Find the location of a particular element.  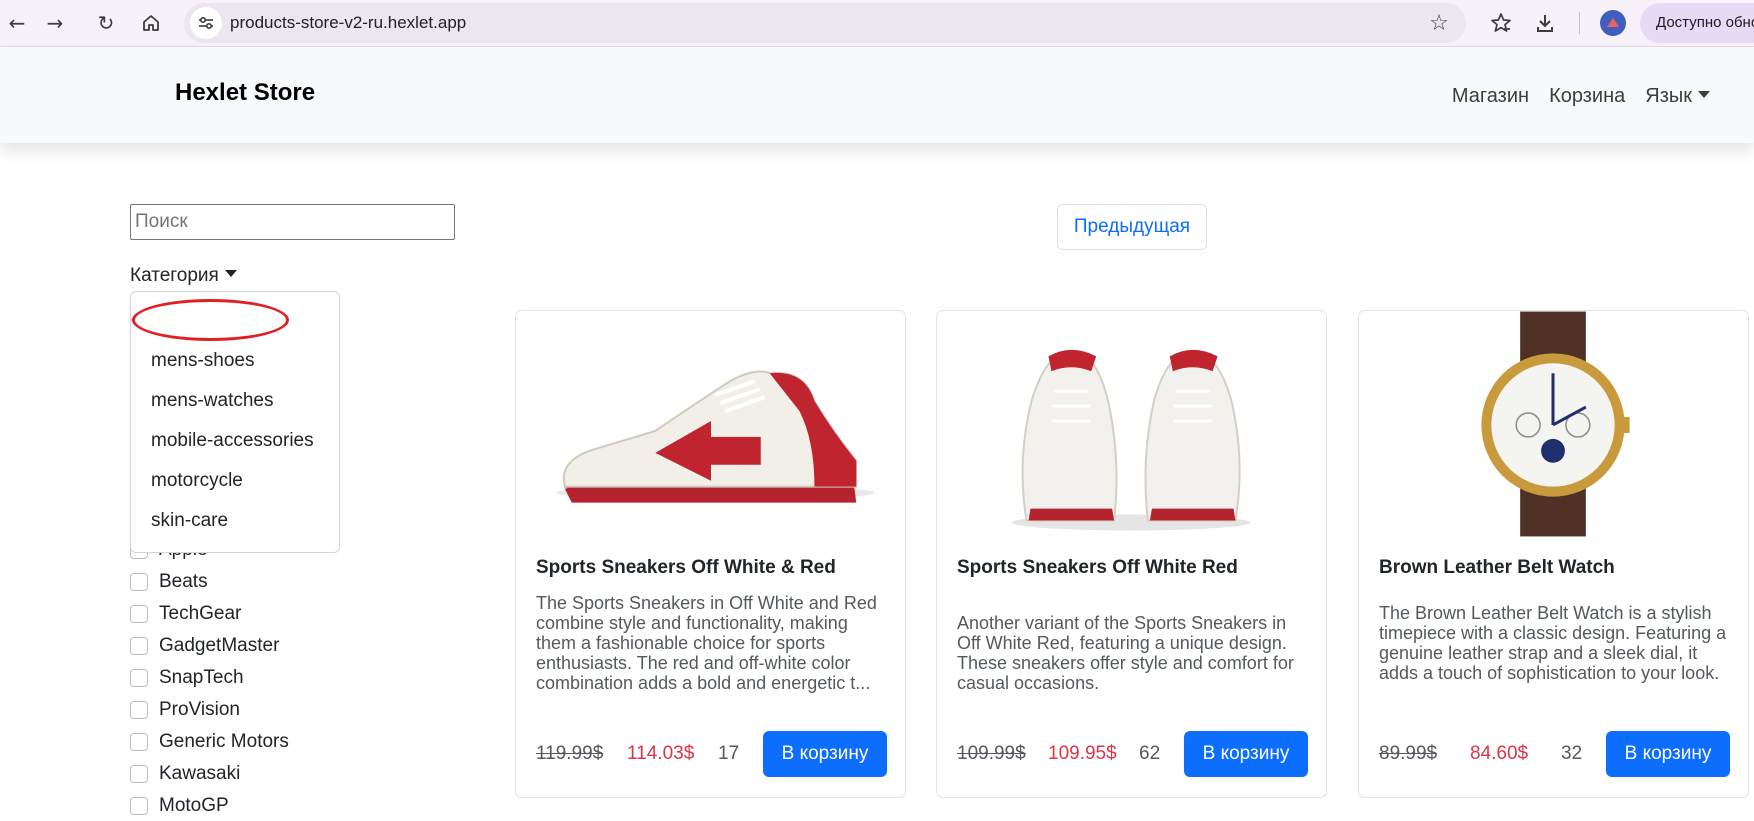

bookmark-star-icon: ☆ is located at coordinates (1439, 23).